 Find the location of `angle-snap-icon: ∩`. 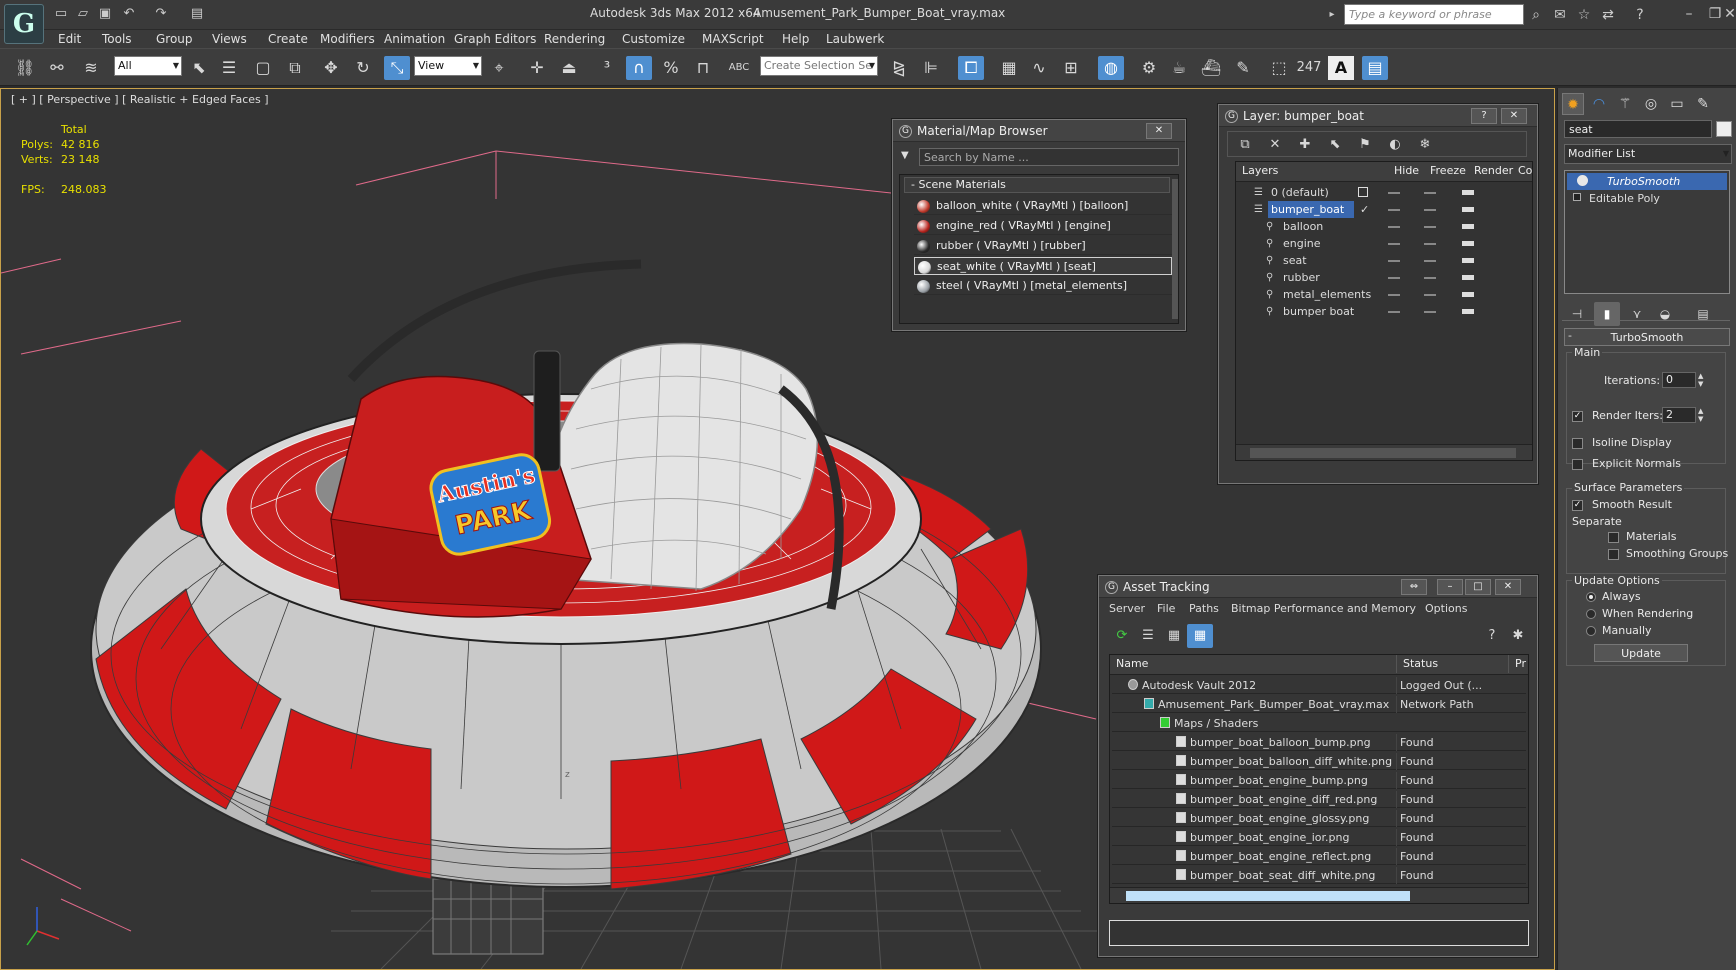

angle-snap-icon: ∩ is located at coordinates (639, 68).